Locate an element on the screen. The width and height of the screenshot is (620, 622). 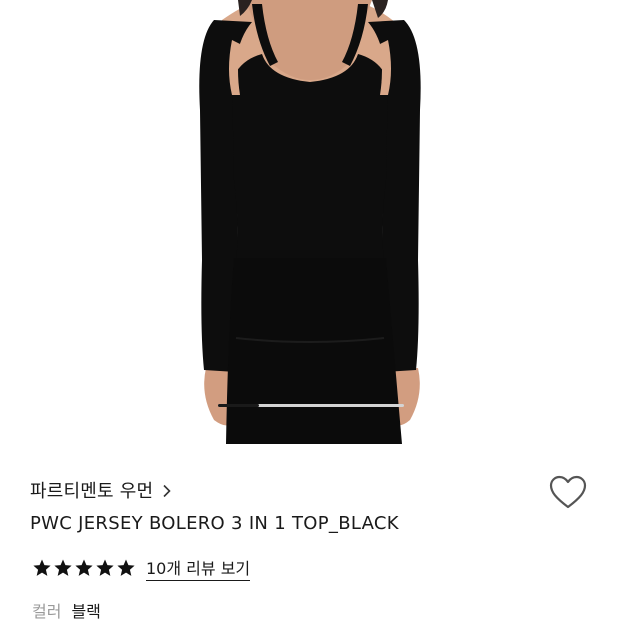
option-label: 컬러 is located at coordinates (47, 611).